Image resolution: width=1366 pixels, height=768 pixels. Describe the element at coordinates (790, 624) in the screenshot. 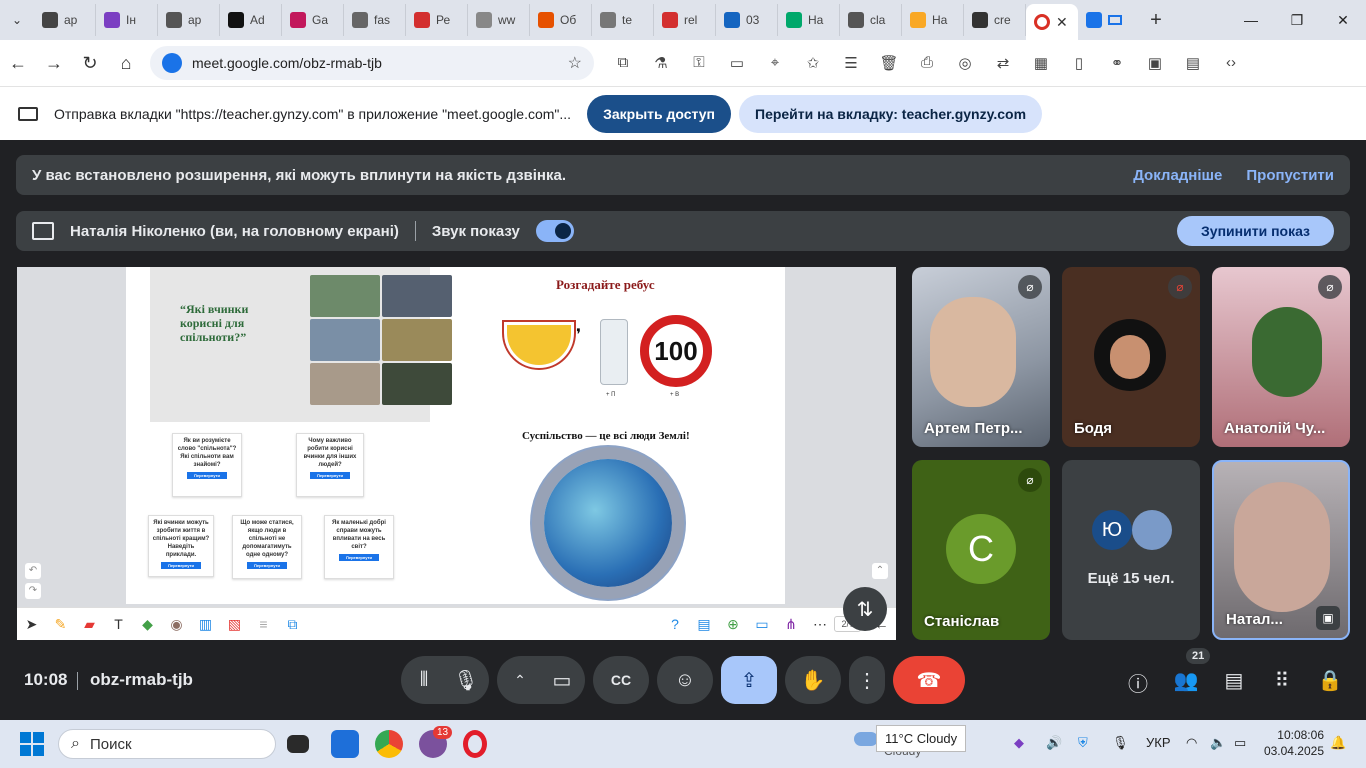

I see `share-icon: ⋔` at that location.